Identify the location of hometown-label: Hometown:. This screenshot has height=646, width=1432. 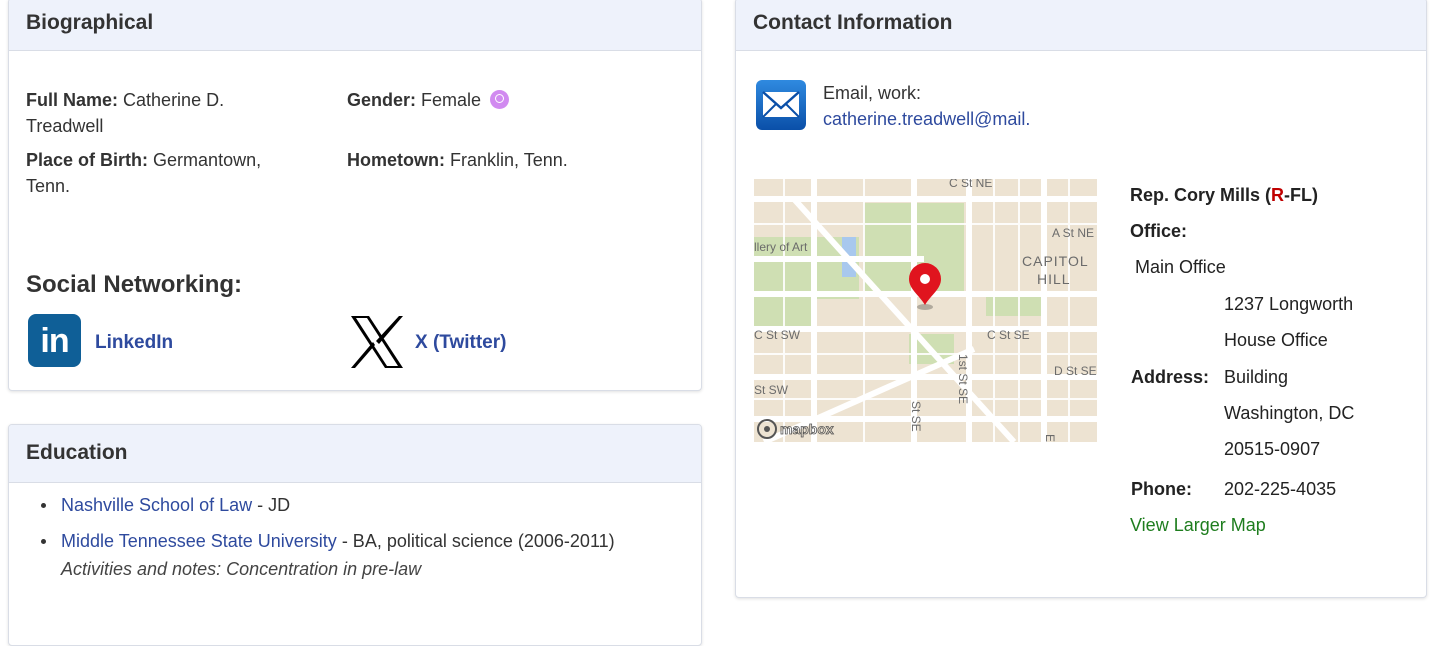
(396, 160).